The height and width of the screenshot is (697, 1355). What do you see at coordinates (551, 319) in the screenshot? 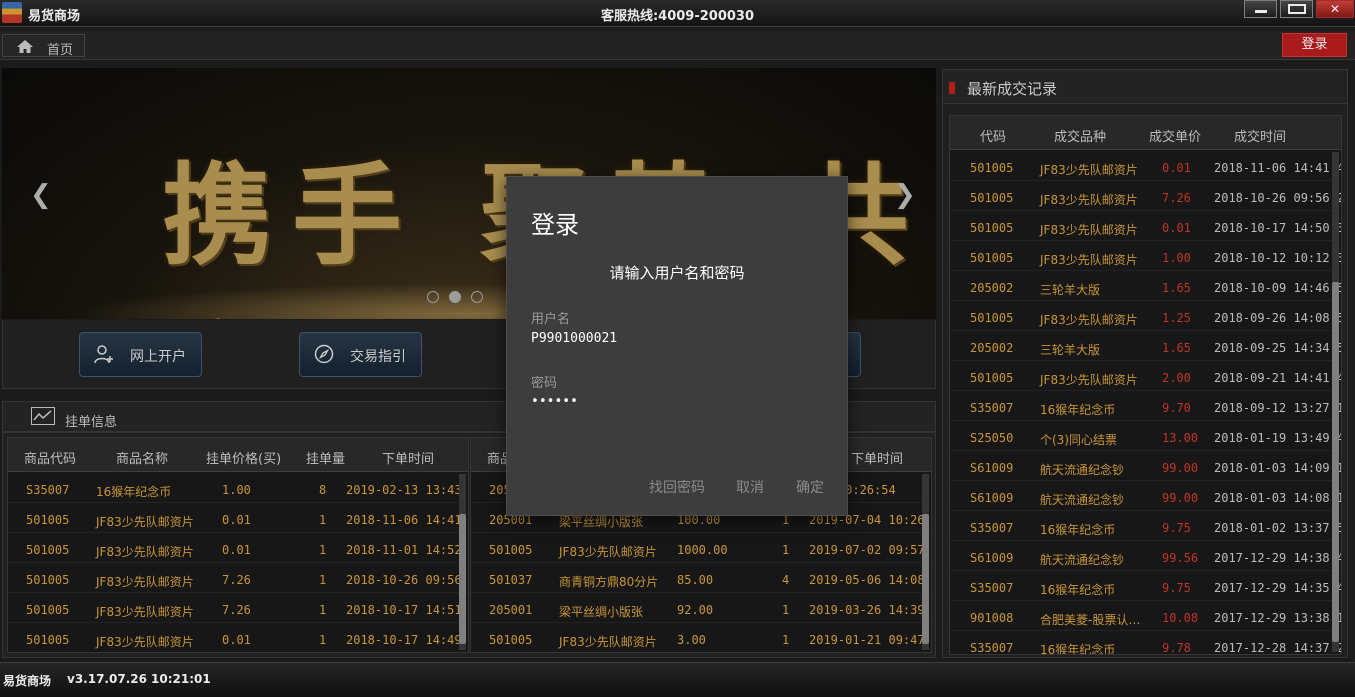
I see `username-label: 用户名` at bounding box center [551, 319].